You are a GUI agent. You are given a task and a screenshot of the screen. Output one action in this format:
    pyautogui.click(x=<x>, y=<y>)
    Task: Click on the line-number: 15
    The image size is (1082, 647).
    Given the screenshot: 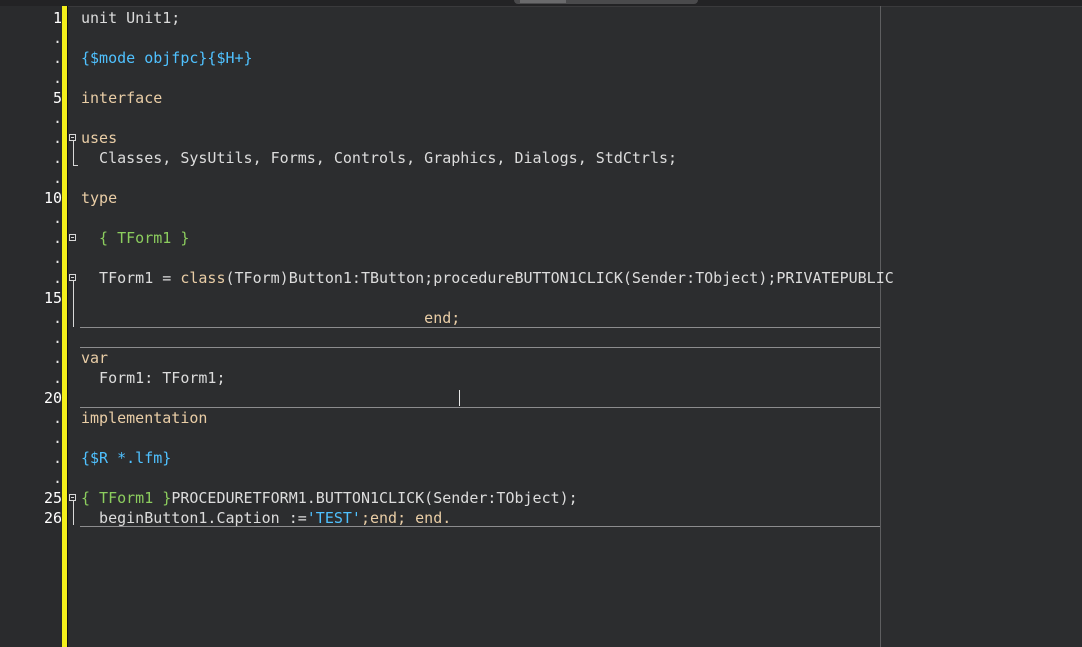 What is the action you would take?
    pyautogui.click(x=52, y=298)
    